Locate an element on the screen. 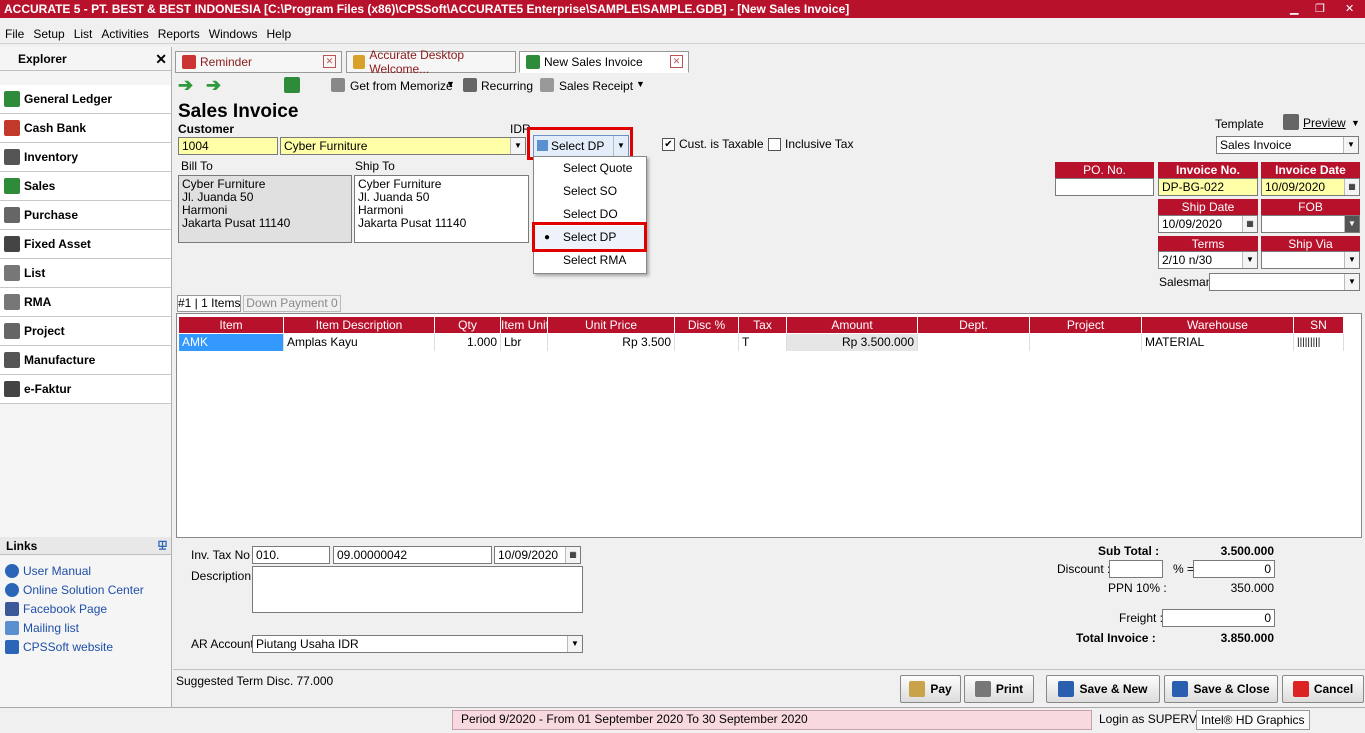 The height and width of the screenshot is (733, 1365). salesman-select: ▼ is located at coordinates (1284, 282).